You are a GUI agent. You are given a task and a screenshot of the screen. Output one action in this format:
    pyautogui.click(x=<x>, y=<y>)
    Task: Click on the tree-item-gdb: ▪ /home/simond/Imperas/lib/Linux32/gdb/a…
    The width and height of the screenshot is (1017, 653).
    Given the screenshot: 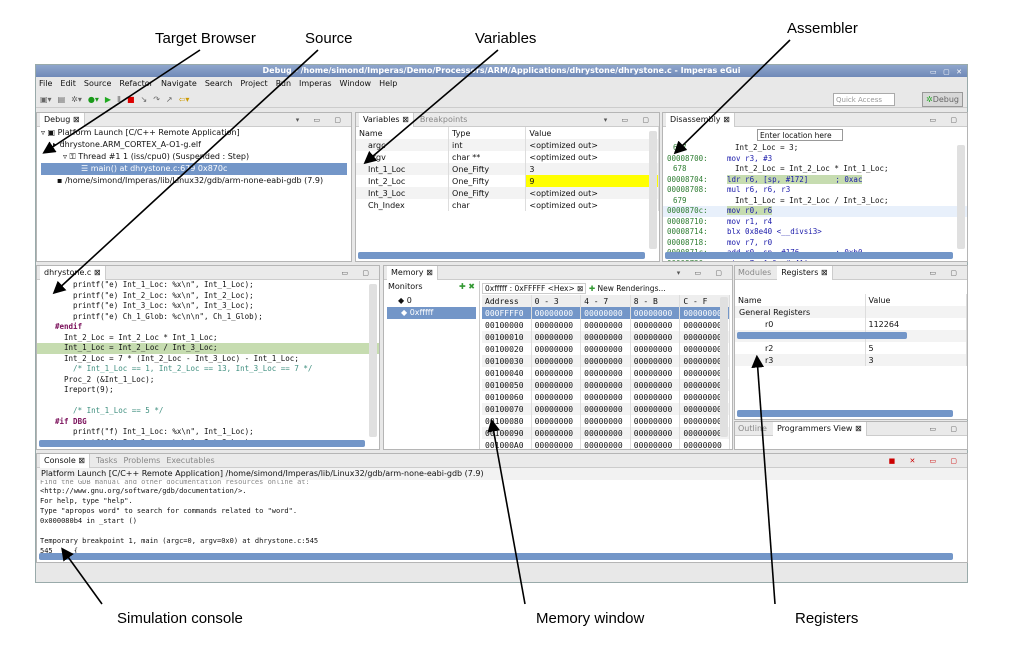 What is the action you would take?
    pyautogui.click(x=194, y=181)
    